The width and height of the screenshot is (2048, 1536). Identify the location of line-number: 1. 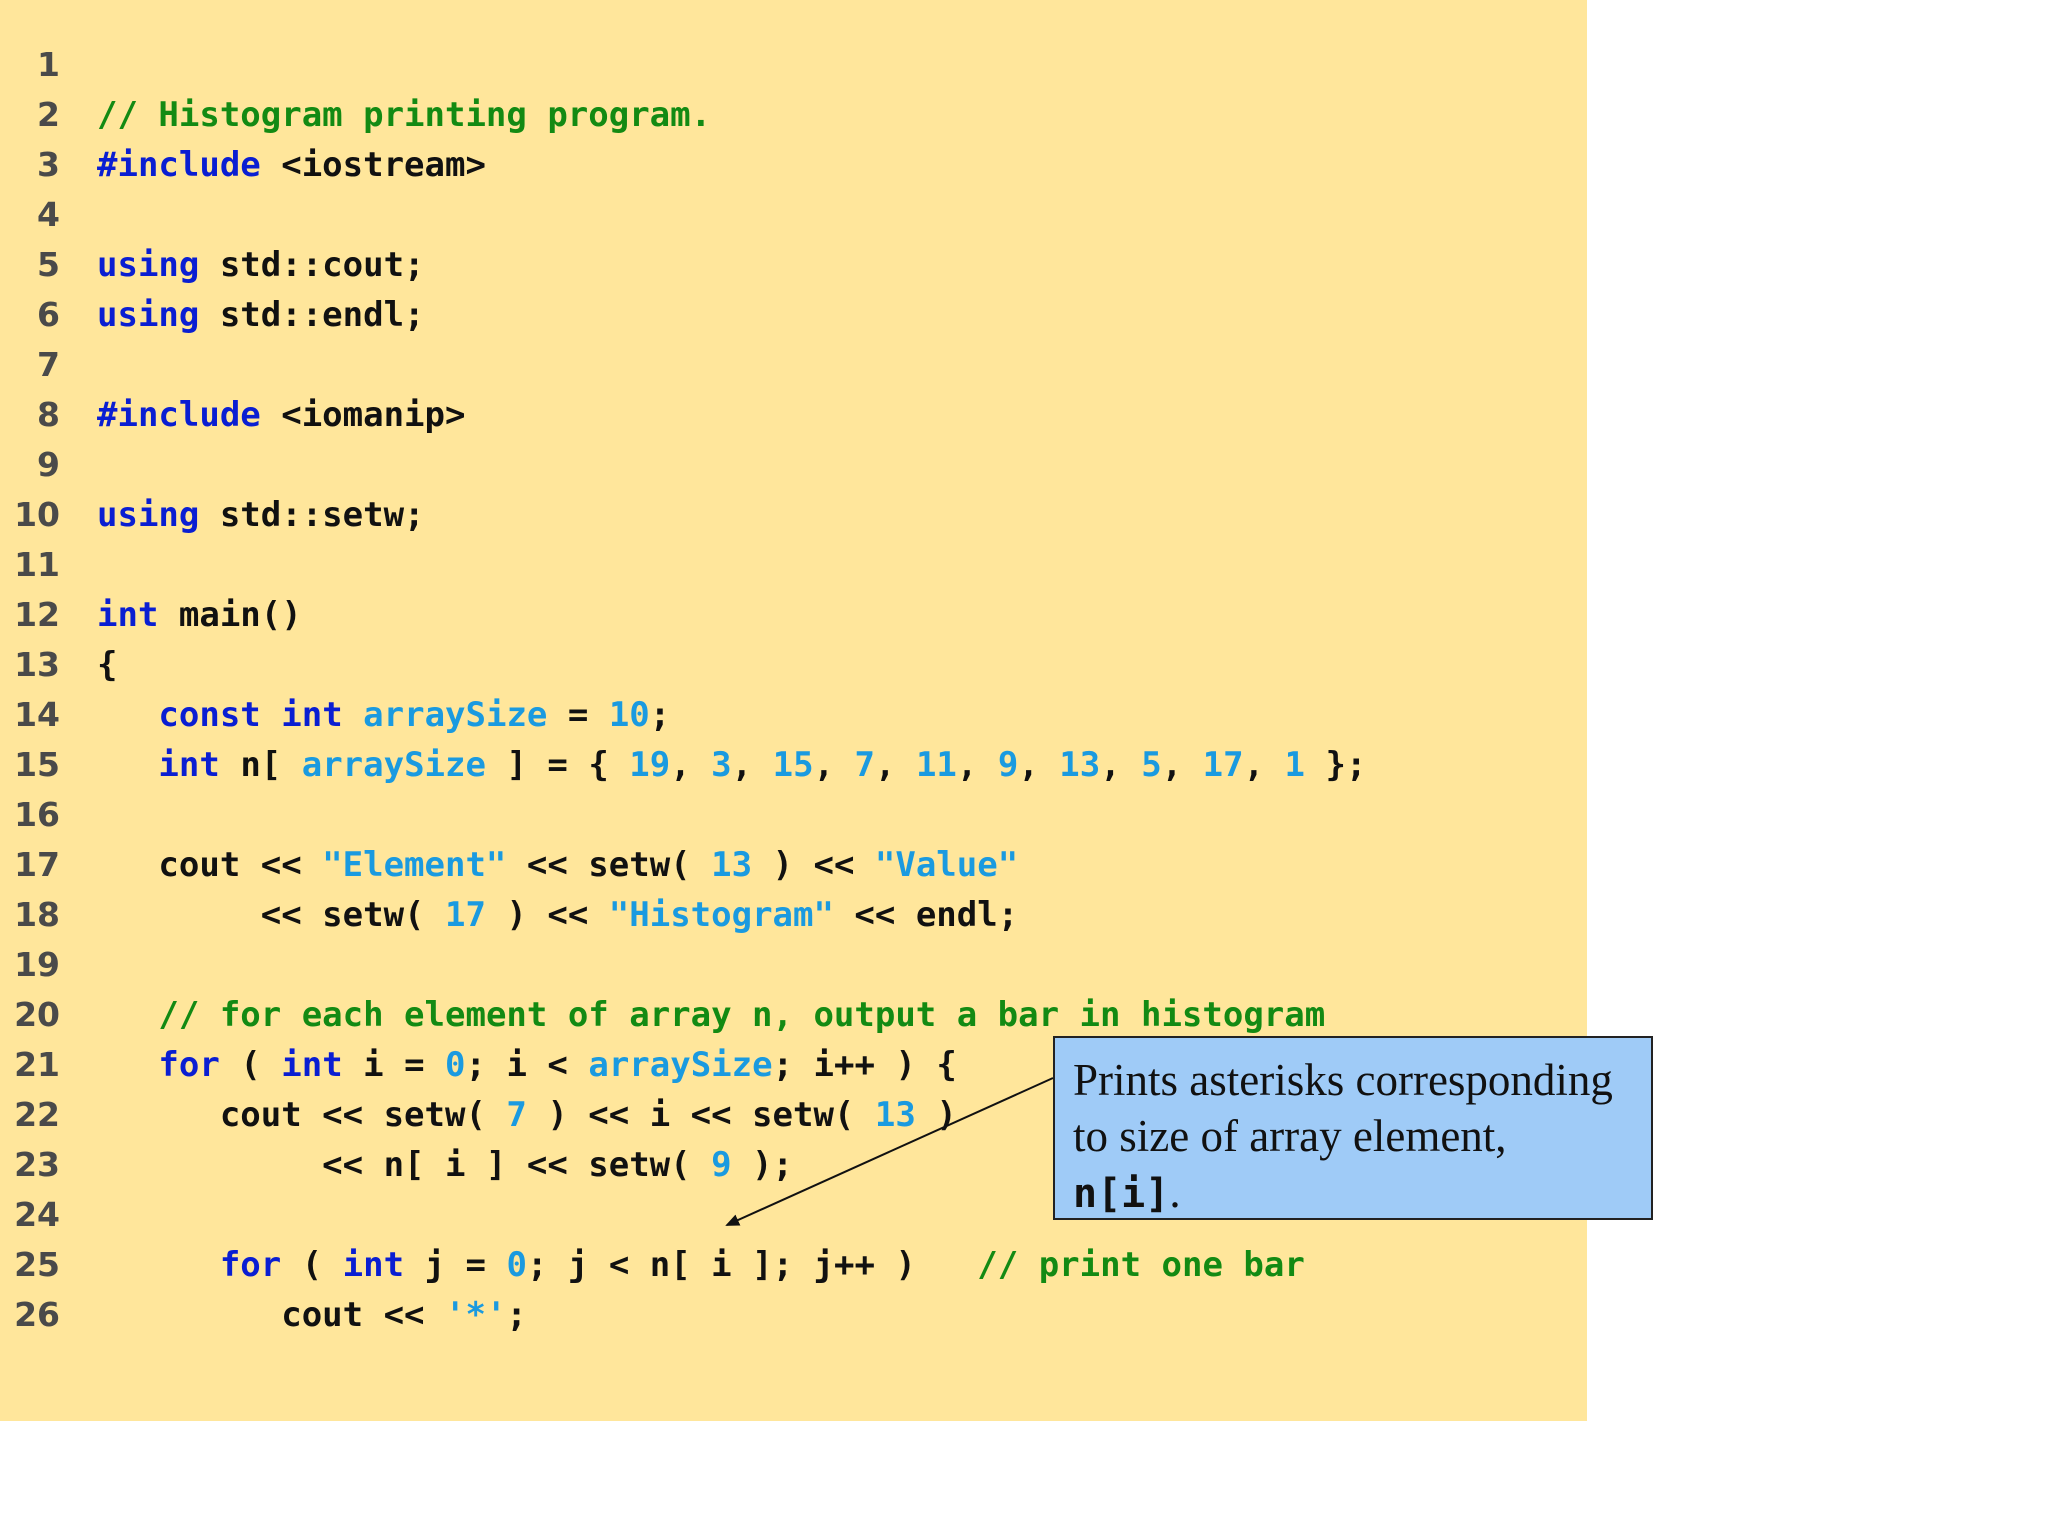
(48, 64).